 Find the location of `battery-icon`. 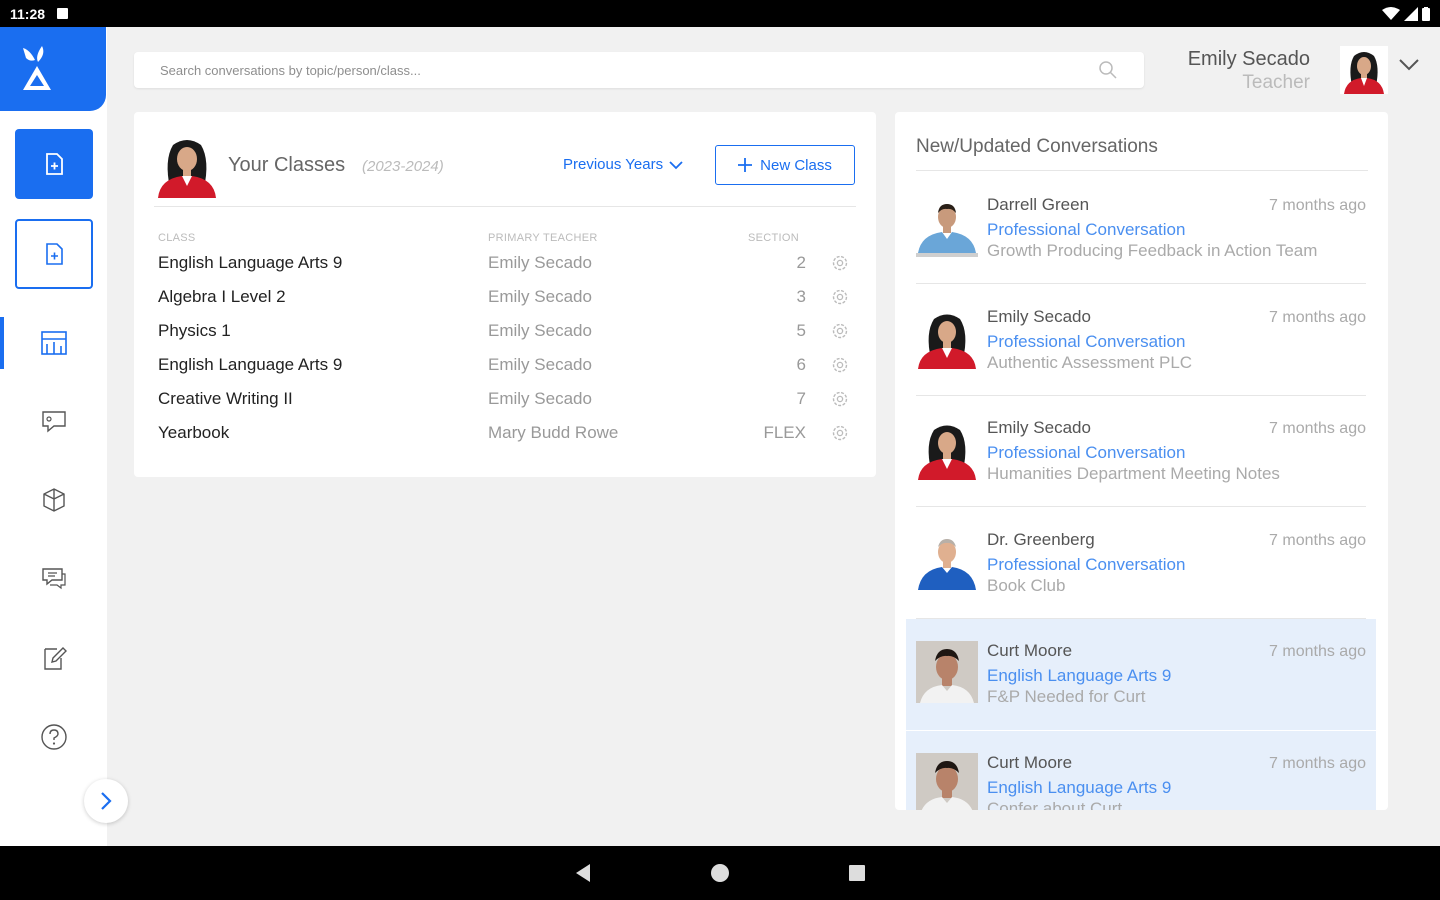

battery-icon is located at coordinates (1426, 13).